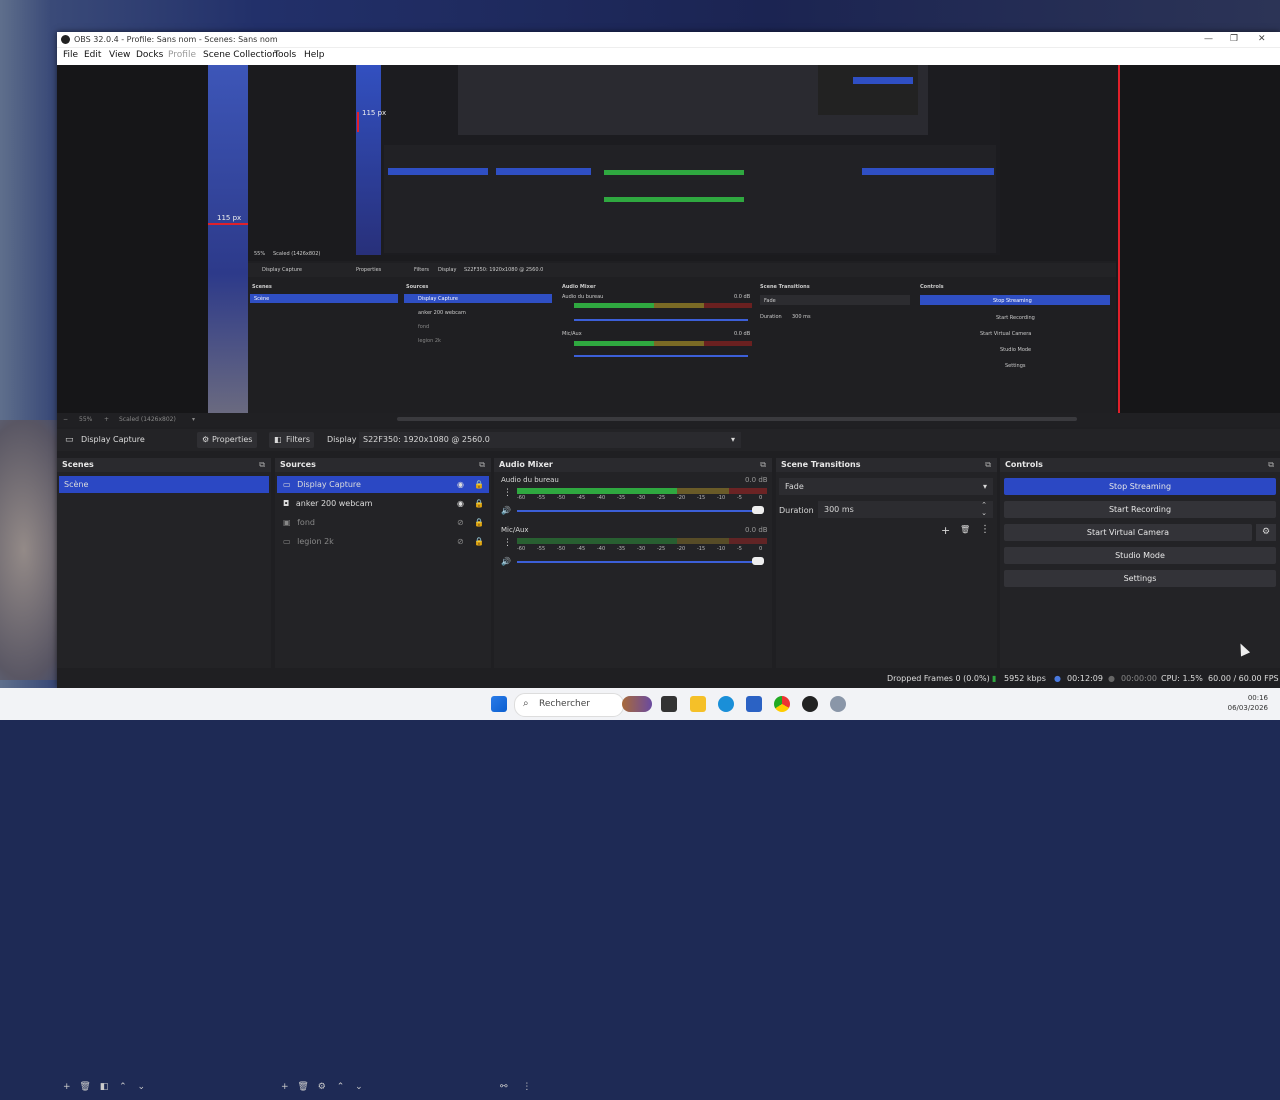  I want to click on menu-help: Help, so click(314, 55).